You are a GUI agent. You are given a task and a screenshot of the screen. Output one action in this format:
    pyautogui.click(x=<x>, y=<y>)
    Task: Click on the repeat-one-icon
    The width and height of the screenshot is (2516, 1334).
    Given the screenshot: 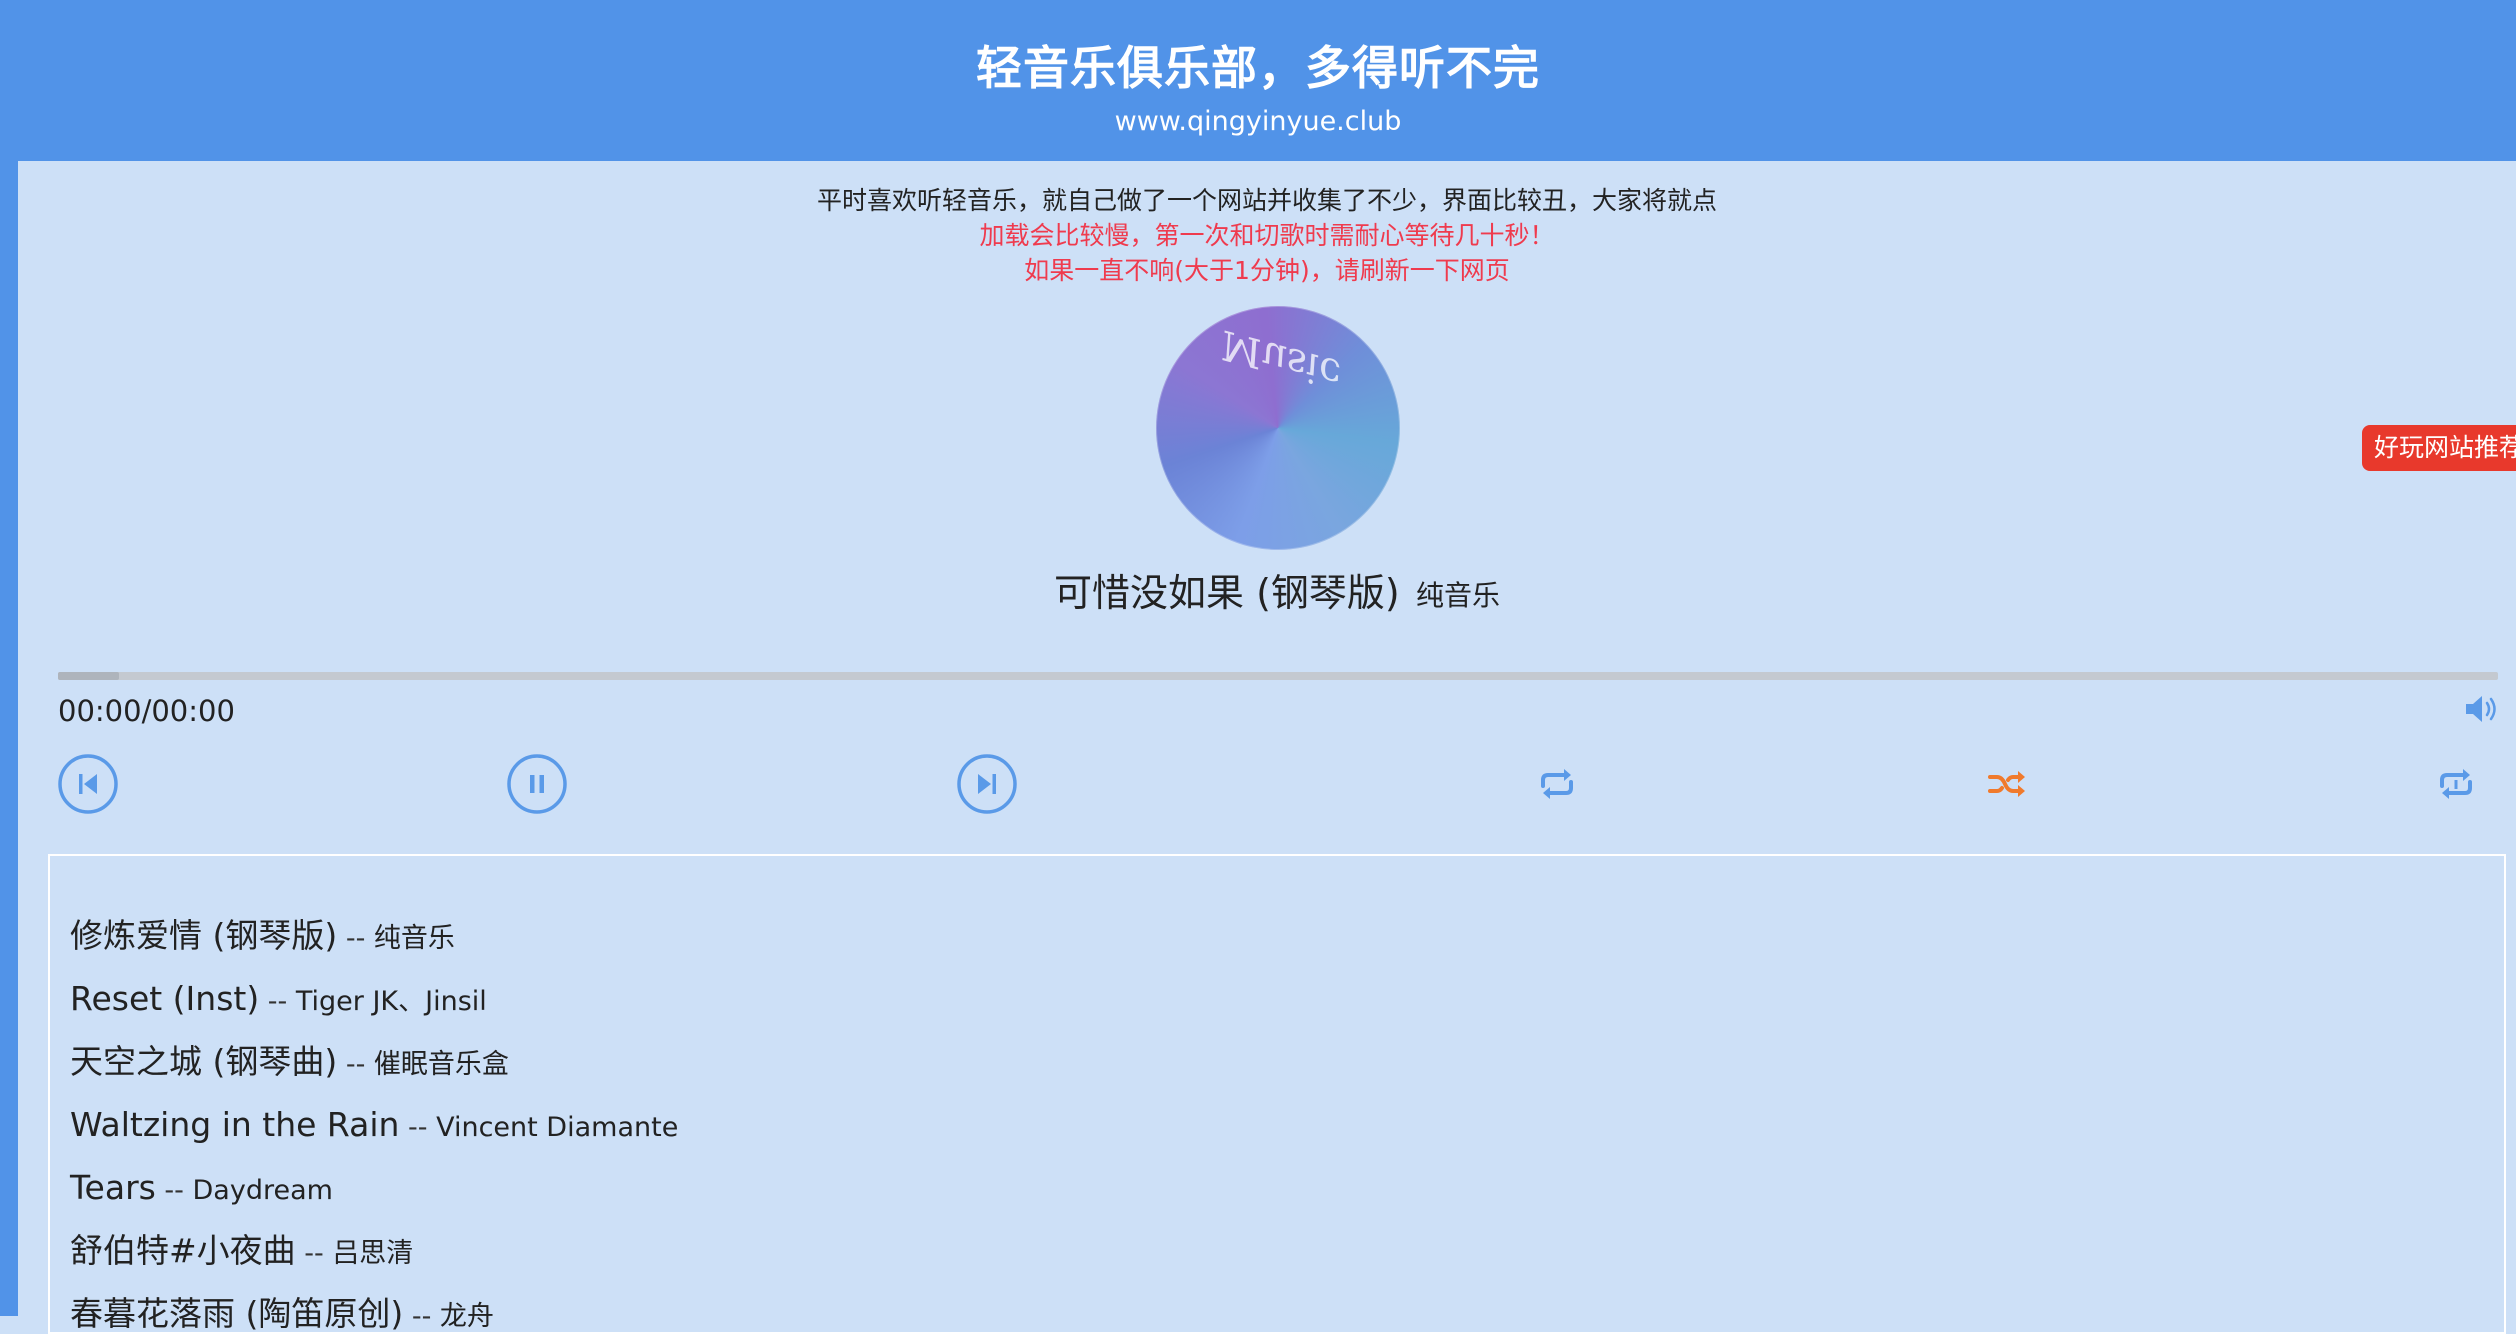 What is the action you would take?
    pyautogui.click(x=2456, y=784)
    